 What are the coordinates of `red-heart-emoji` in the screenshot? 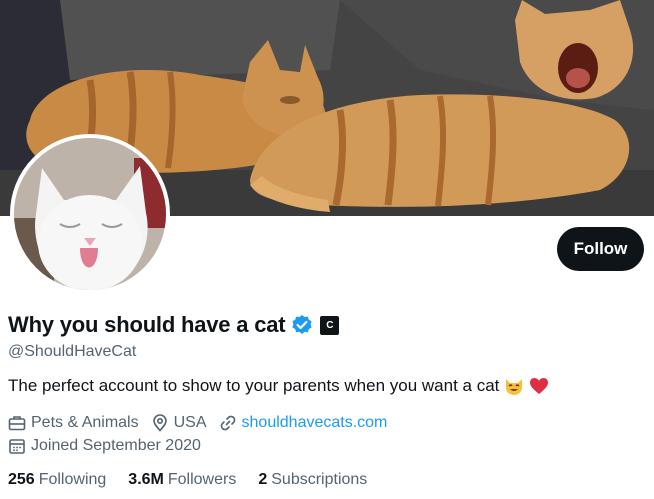 It's located at (539, 386).